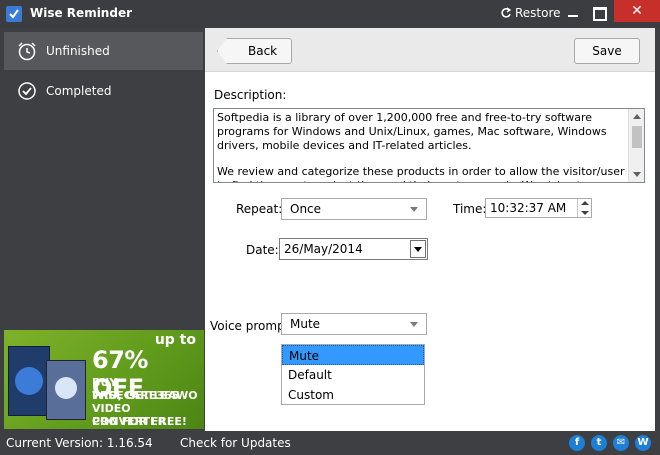 The image size is (660, 455). I want to click on dropdown-option-mute: Mute, so click(353, 355).